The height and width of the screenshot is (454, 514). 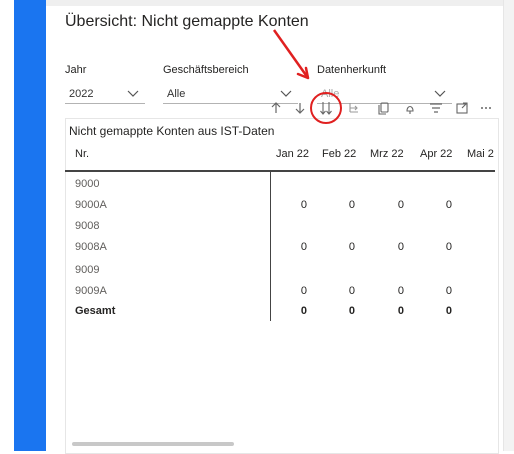 What do you see at coordinates (91, 291) in the screenshot?
I see `row-label: 9009A` at bounding box center [91, 291].